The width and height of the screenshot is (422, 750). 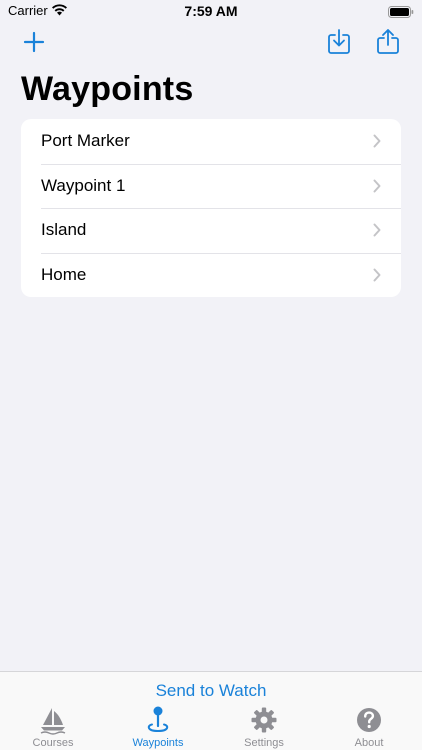 What do you see at coordinates (211, 186) in the screenshot?
I see `list-item: Waypoint 1` at bounding box center [211, 186].